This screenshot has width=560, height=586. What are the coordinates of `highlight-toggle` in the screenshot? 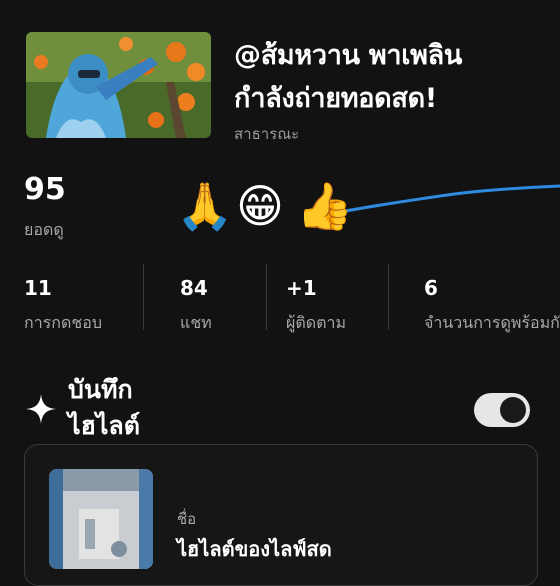 It's located at (502, 410).